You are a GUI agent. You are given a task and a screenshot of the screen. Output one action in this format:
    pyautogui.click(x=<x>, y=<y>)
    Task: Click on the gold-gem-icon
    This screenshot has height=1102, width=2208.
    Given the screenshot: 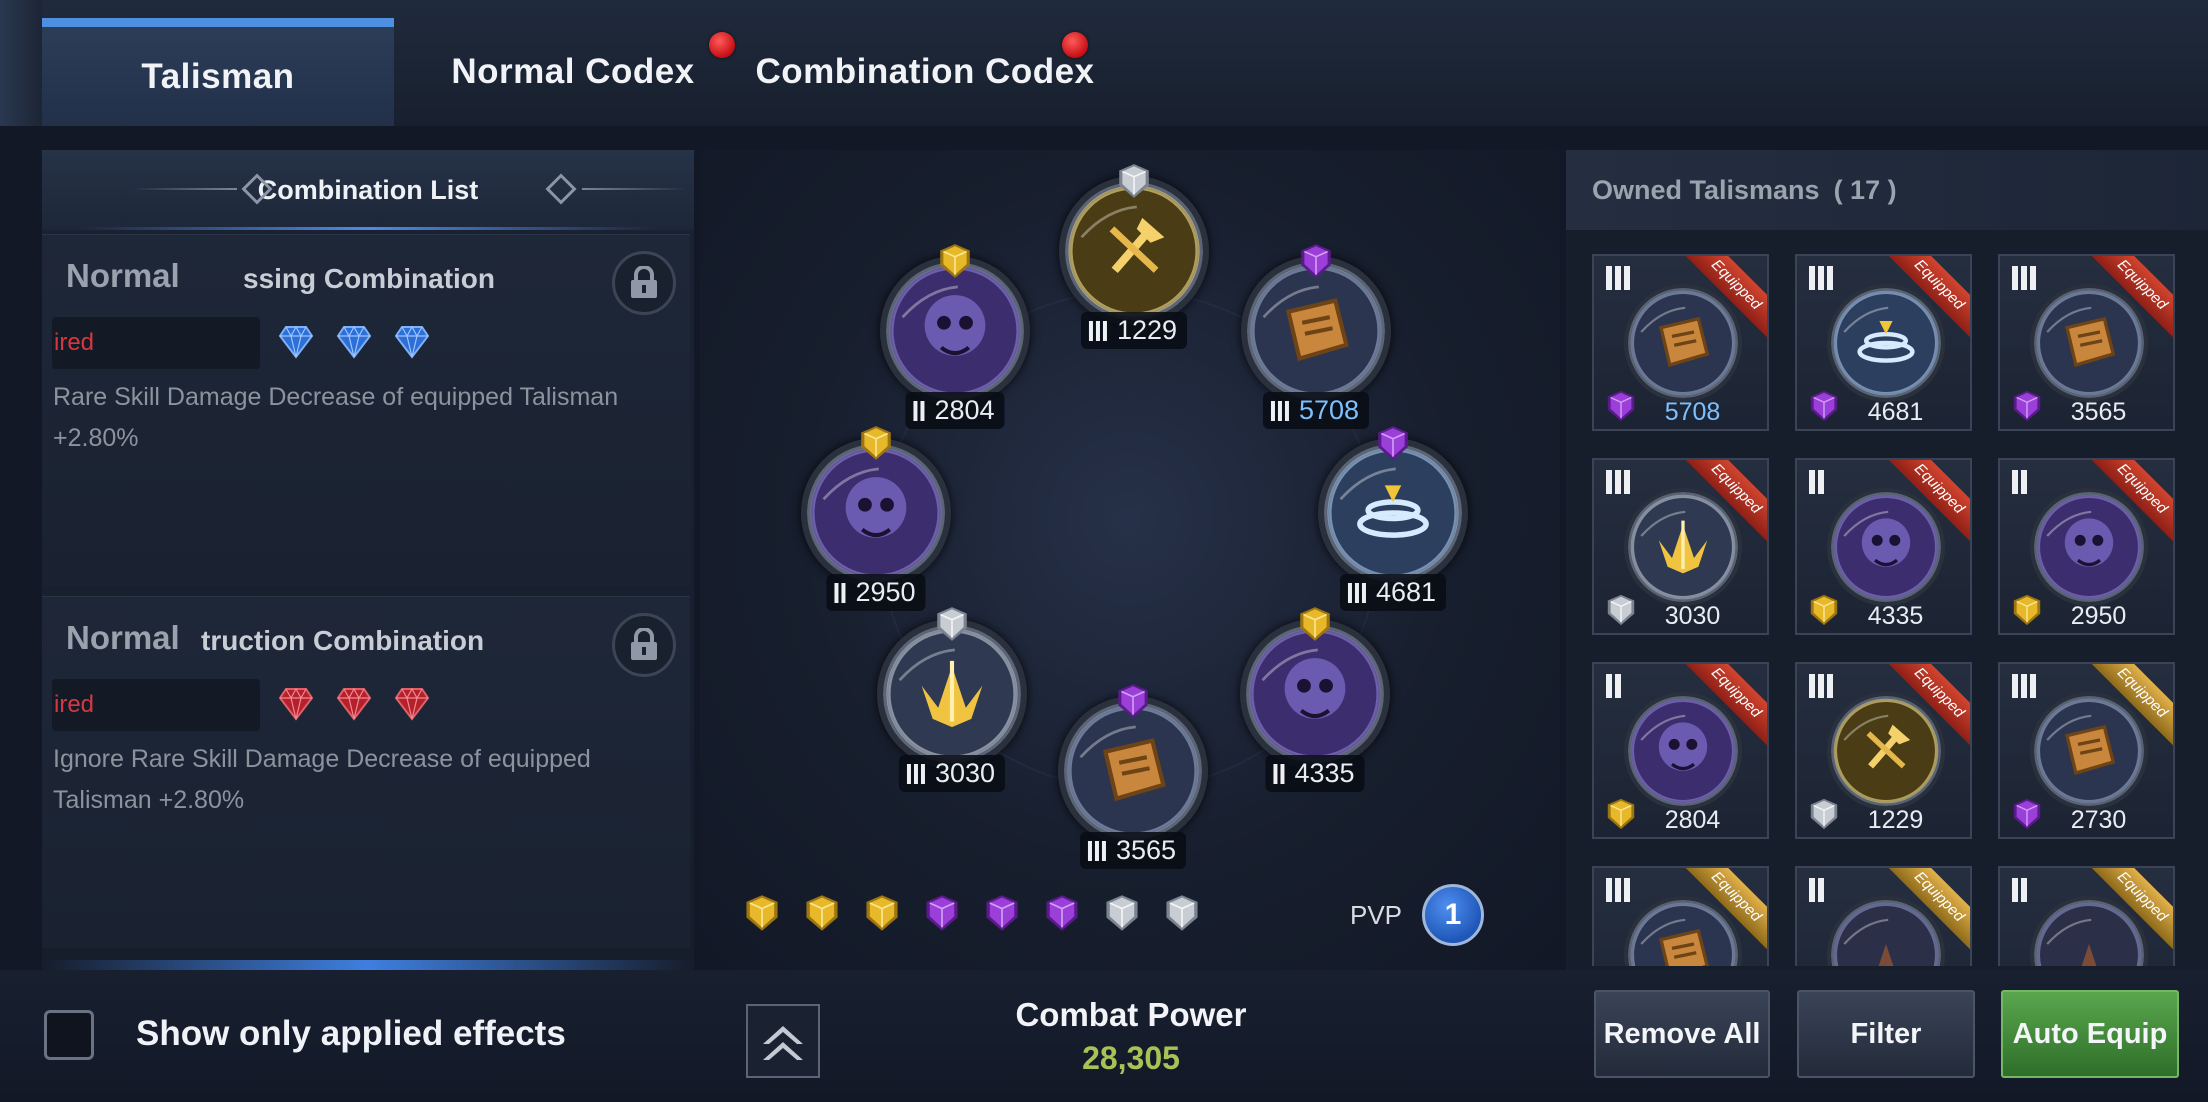 What is the action you would take?
    pyautogui.click(x=1315, y=624)
    